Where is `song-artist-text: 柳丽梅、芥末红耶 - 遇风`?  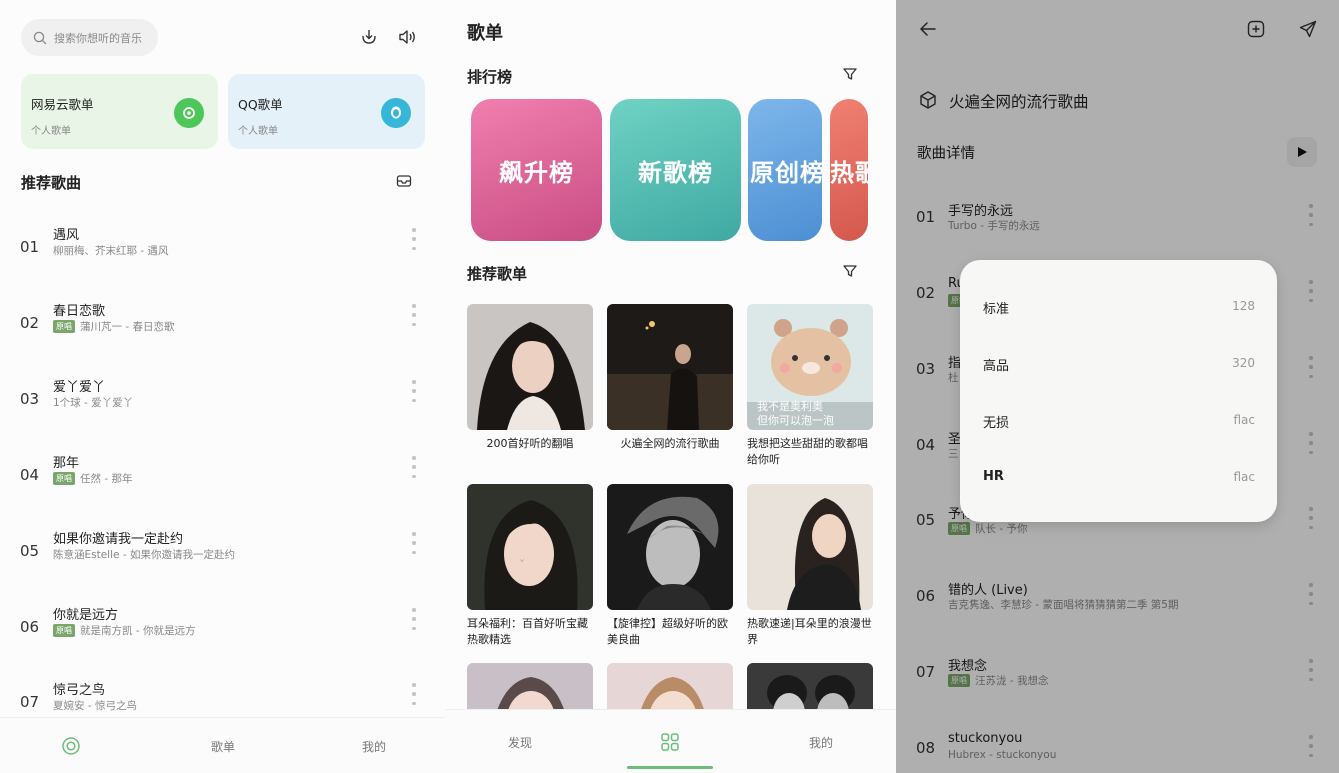
song-artist-text: 柳丽梅、芥末红耶 - 遇风 is located at coordinates (111, 251).